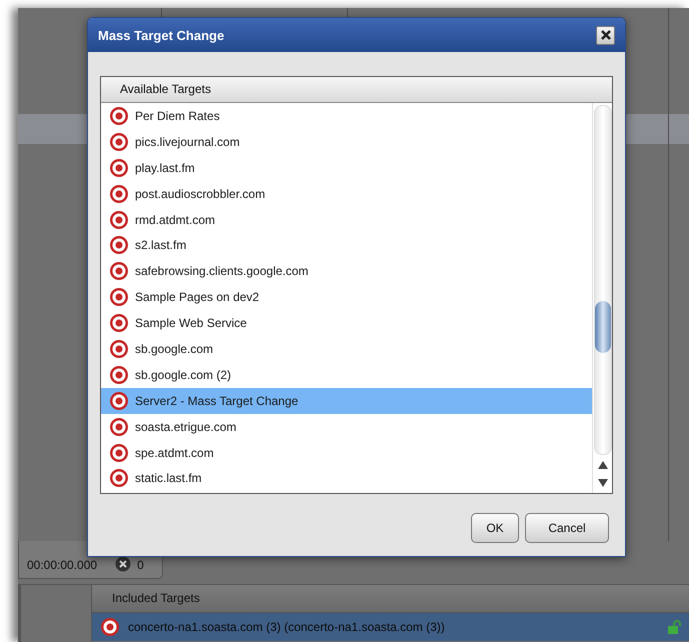 The image size is (689, 642). What do you see at coordinates (346, 401) in the screenshot?
I see `target-list-item: Server2 - Mass Target Change` at bounding box center [346, 401].